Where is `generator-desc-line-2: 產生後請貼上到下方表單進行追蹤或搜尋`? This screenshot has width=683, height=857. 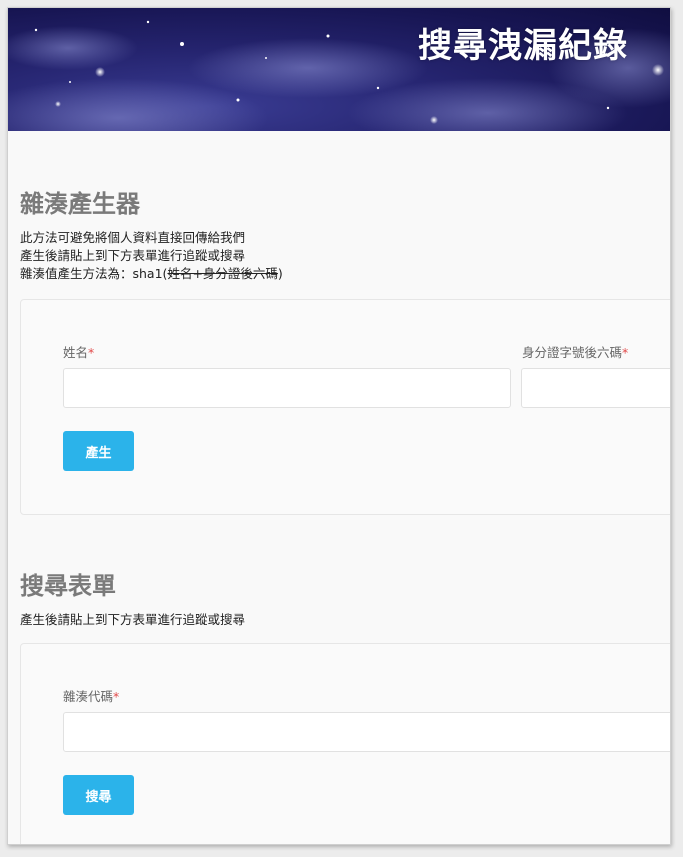 generator-desc-line-2: 產生後請貼上到下方表單進行追蹤或搜尋 is located at coordinates (133, 255).